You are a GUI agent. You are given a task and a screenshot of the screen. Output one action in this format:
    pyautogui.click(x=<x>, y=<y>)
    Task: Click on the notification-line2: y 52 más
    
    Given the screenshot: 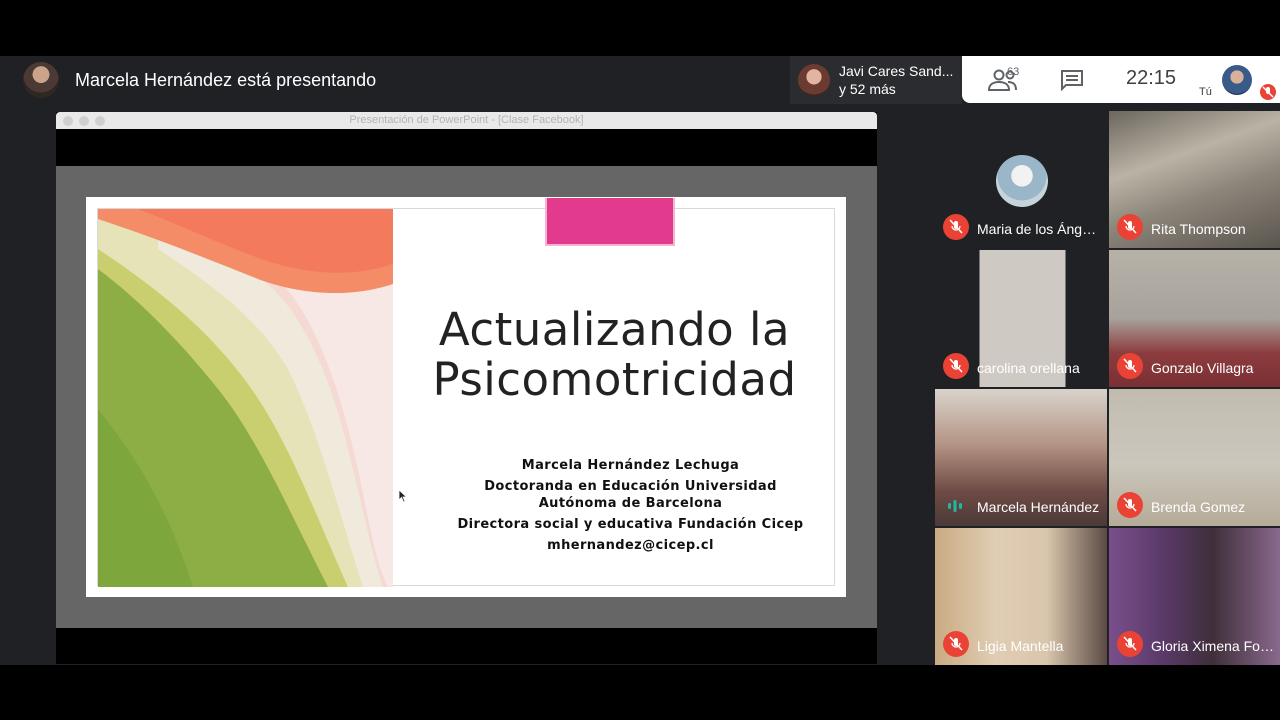 What is the action you would take?
    pyautogui.click(x=867, y=89)
    